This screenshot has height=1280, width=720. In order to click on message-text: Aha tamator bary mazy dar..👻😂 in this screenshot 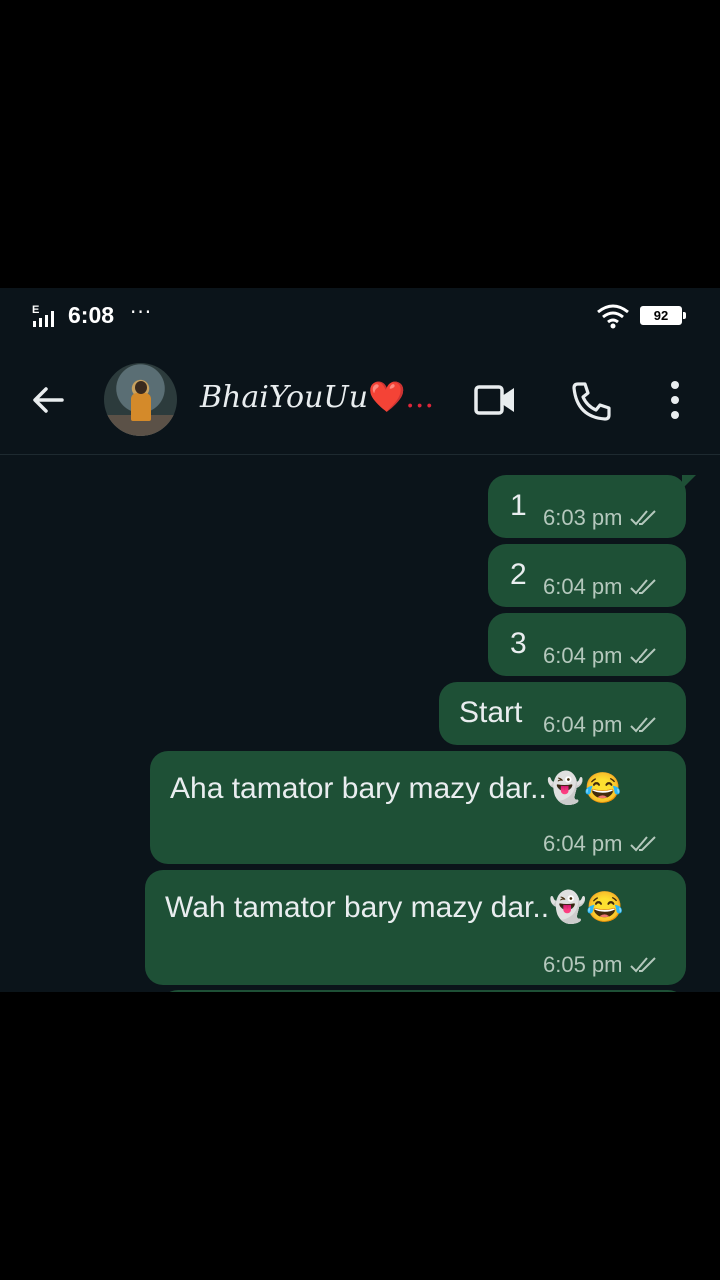, I will do `click(396, 788)`.